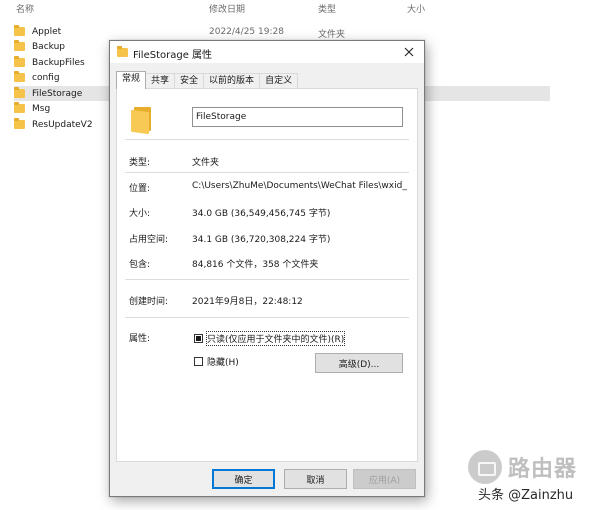  I want to click on list-item-label: Applet, so click(47, 31).